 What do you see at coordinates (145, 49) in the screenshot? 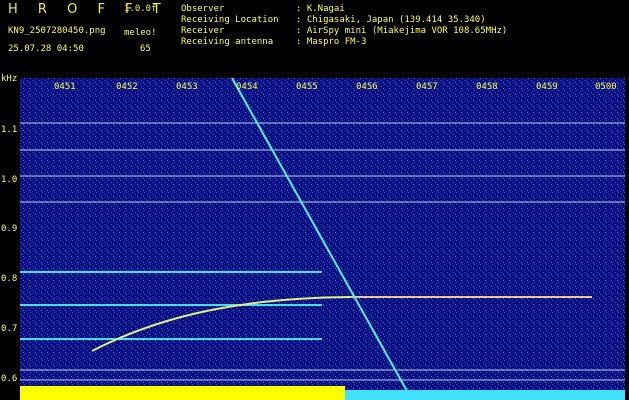
I see `meteor-count: 65` at bounding box center [145, 49].